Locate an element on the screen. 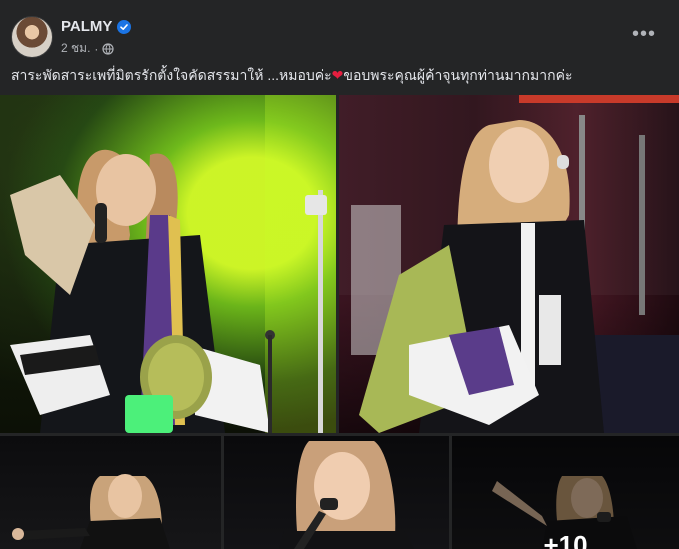 The width and height of the screenshot is (679, 549). post-meta: 2 ชม. · is located at coordinates (88, 48).